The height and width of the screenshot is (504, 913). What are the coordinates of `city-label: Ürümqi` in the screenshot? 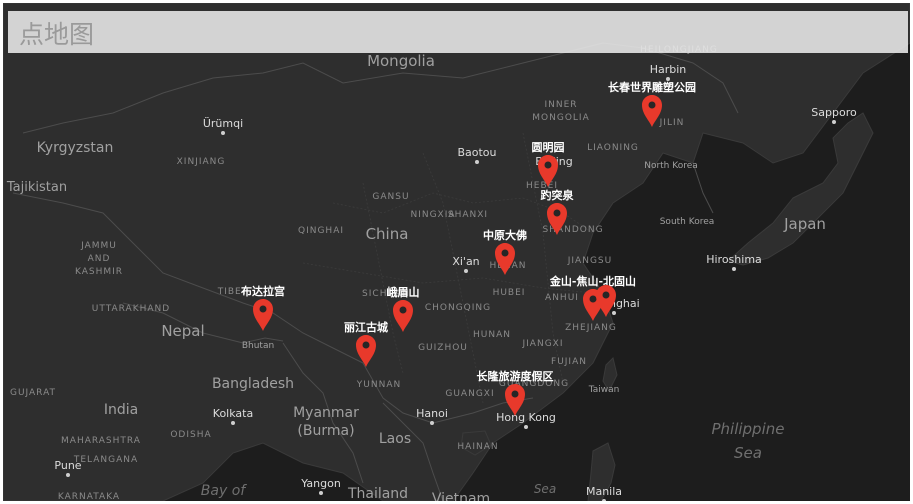 It's located at (223, 123).